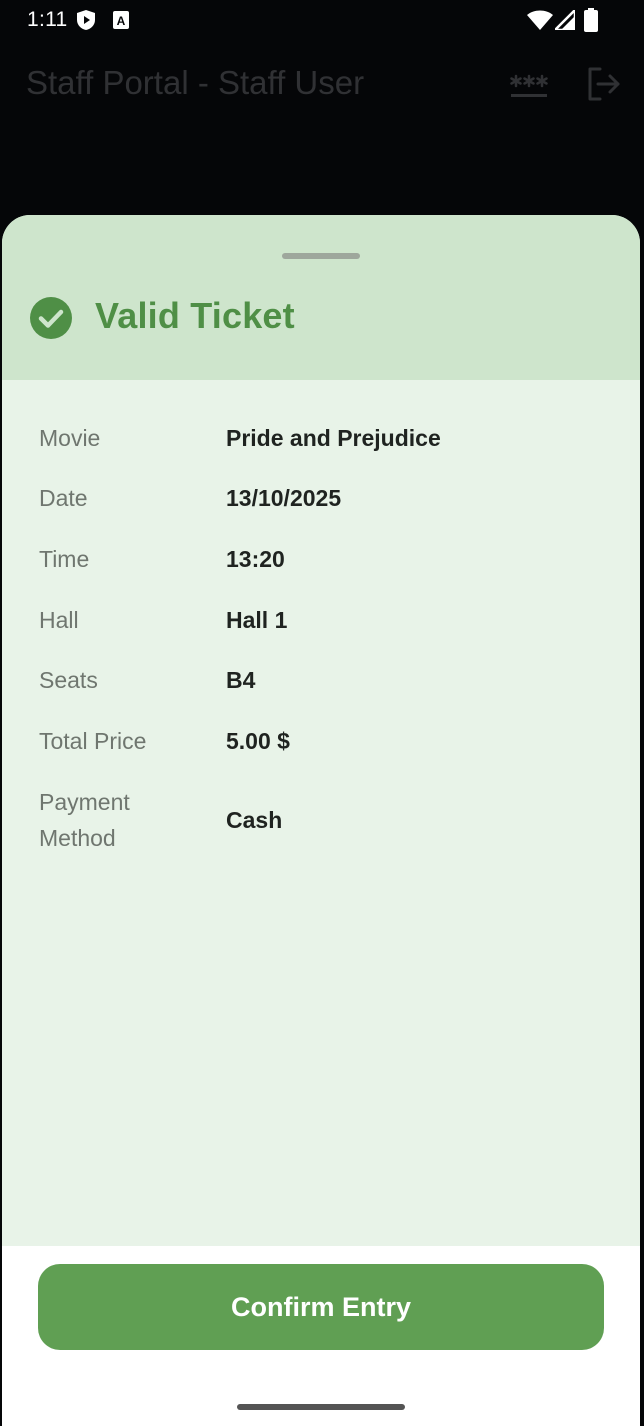  What do you see at coordinates (321, 297) in the screenshot?
I see `sheet-header: Valid Ticket` at bounding box center [321, 297].